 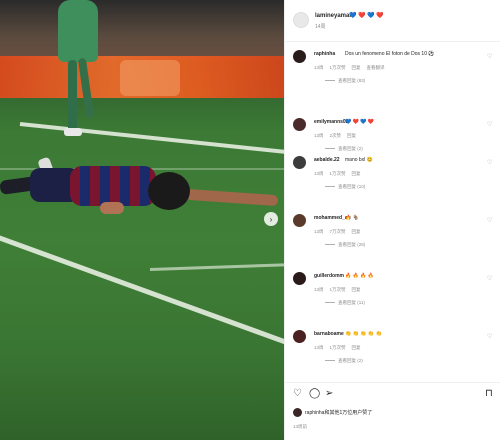 I want to click on comment-username: barnaboame, so click(x=329, y=334).